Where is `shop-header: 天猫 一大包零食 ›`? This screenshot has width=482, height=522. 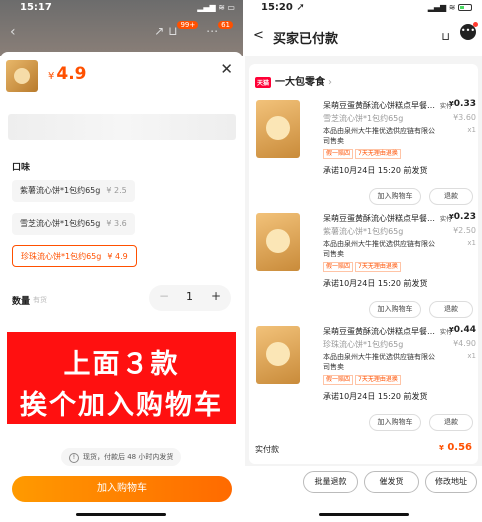
shop-header: 天猫 一大包零食 › is located at coordinates (293, 80).